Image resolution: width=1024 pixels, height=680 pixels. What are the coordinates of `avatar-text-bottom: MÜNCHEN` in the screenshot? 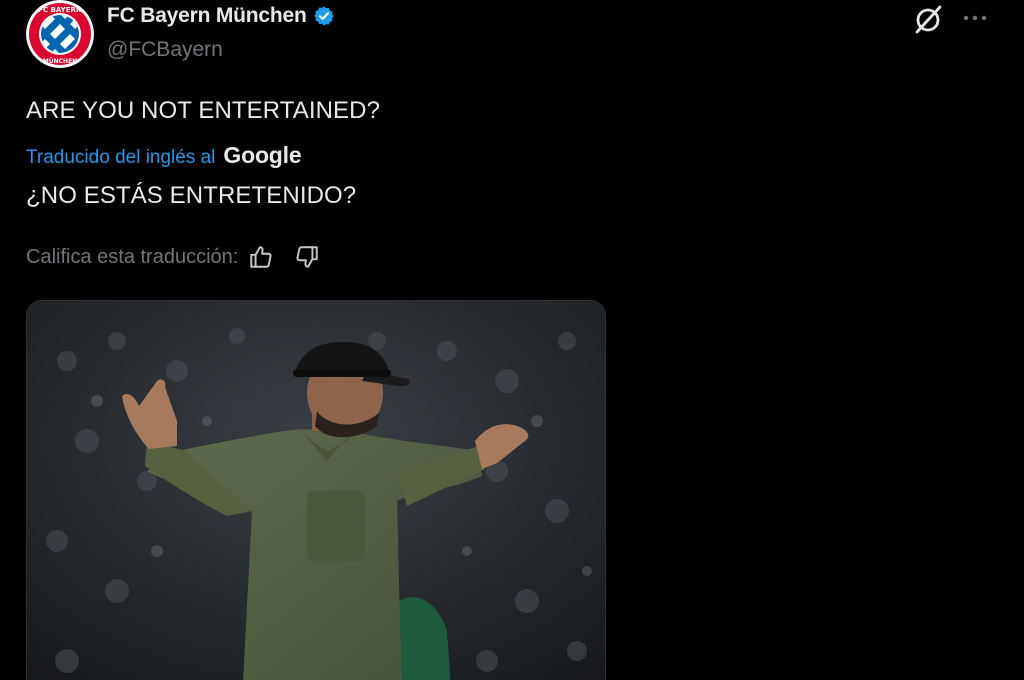 It's located at (60, 61).